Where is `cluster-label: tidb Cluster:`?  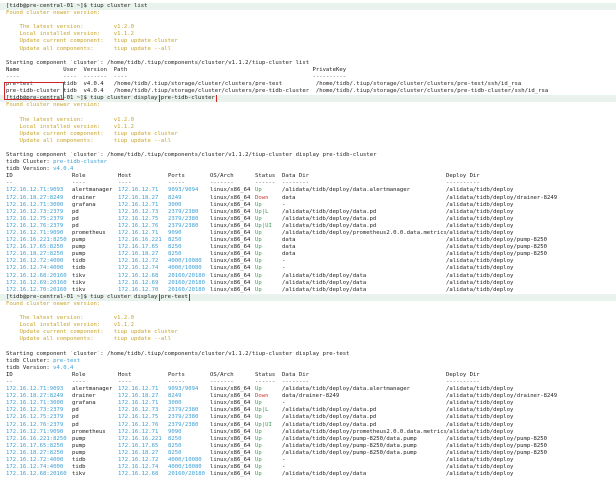 cluster-label: tidb Cluster: is located at coordinates (30, 162).